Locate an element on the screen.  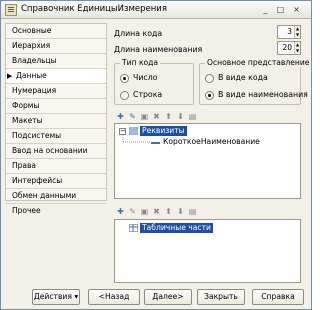
attributes-icon is located at coordinates (133, 131).